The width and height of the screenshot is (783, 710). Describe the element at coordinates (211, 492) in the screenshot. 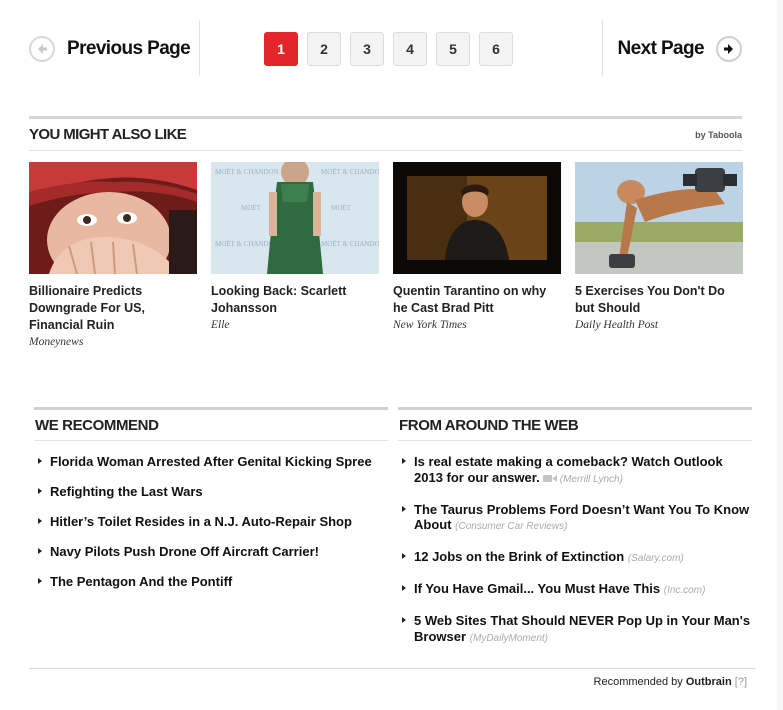

I see `list-item: Refighting the Last Wars` at that location.